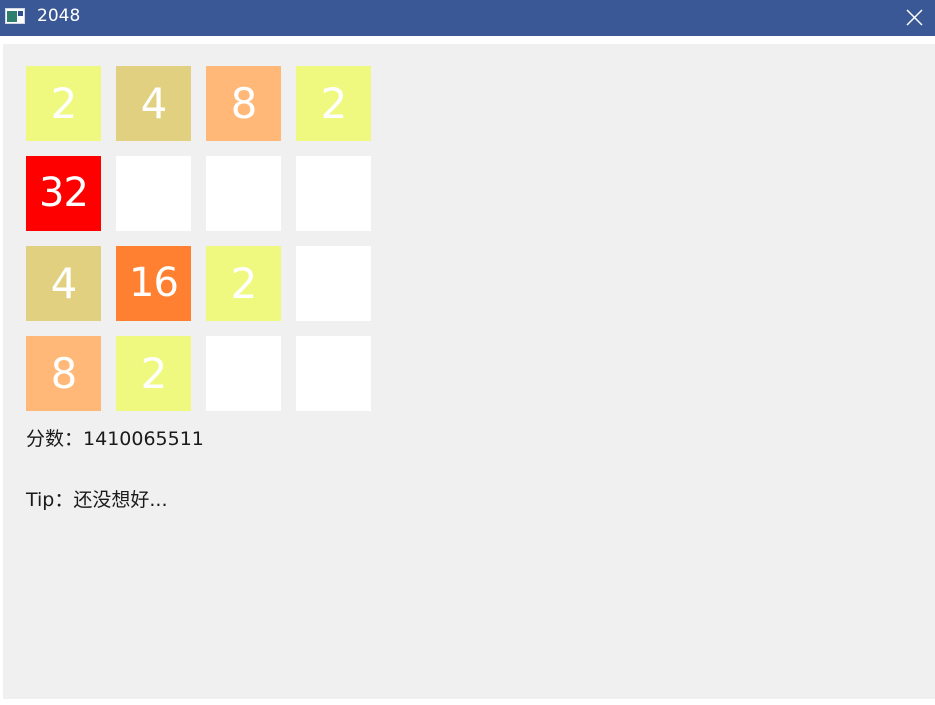 The image size is (935, 705). Describe the element at coordinates (55, 439) in the screenshot. I see `score-label: 分数：` at that location.